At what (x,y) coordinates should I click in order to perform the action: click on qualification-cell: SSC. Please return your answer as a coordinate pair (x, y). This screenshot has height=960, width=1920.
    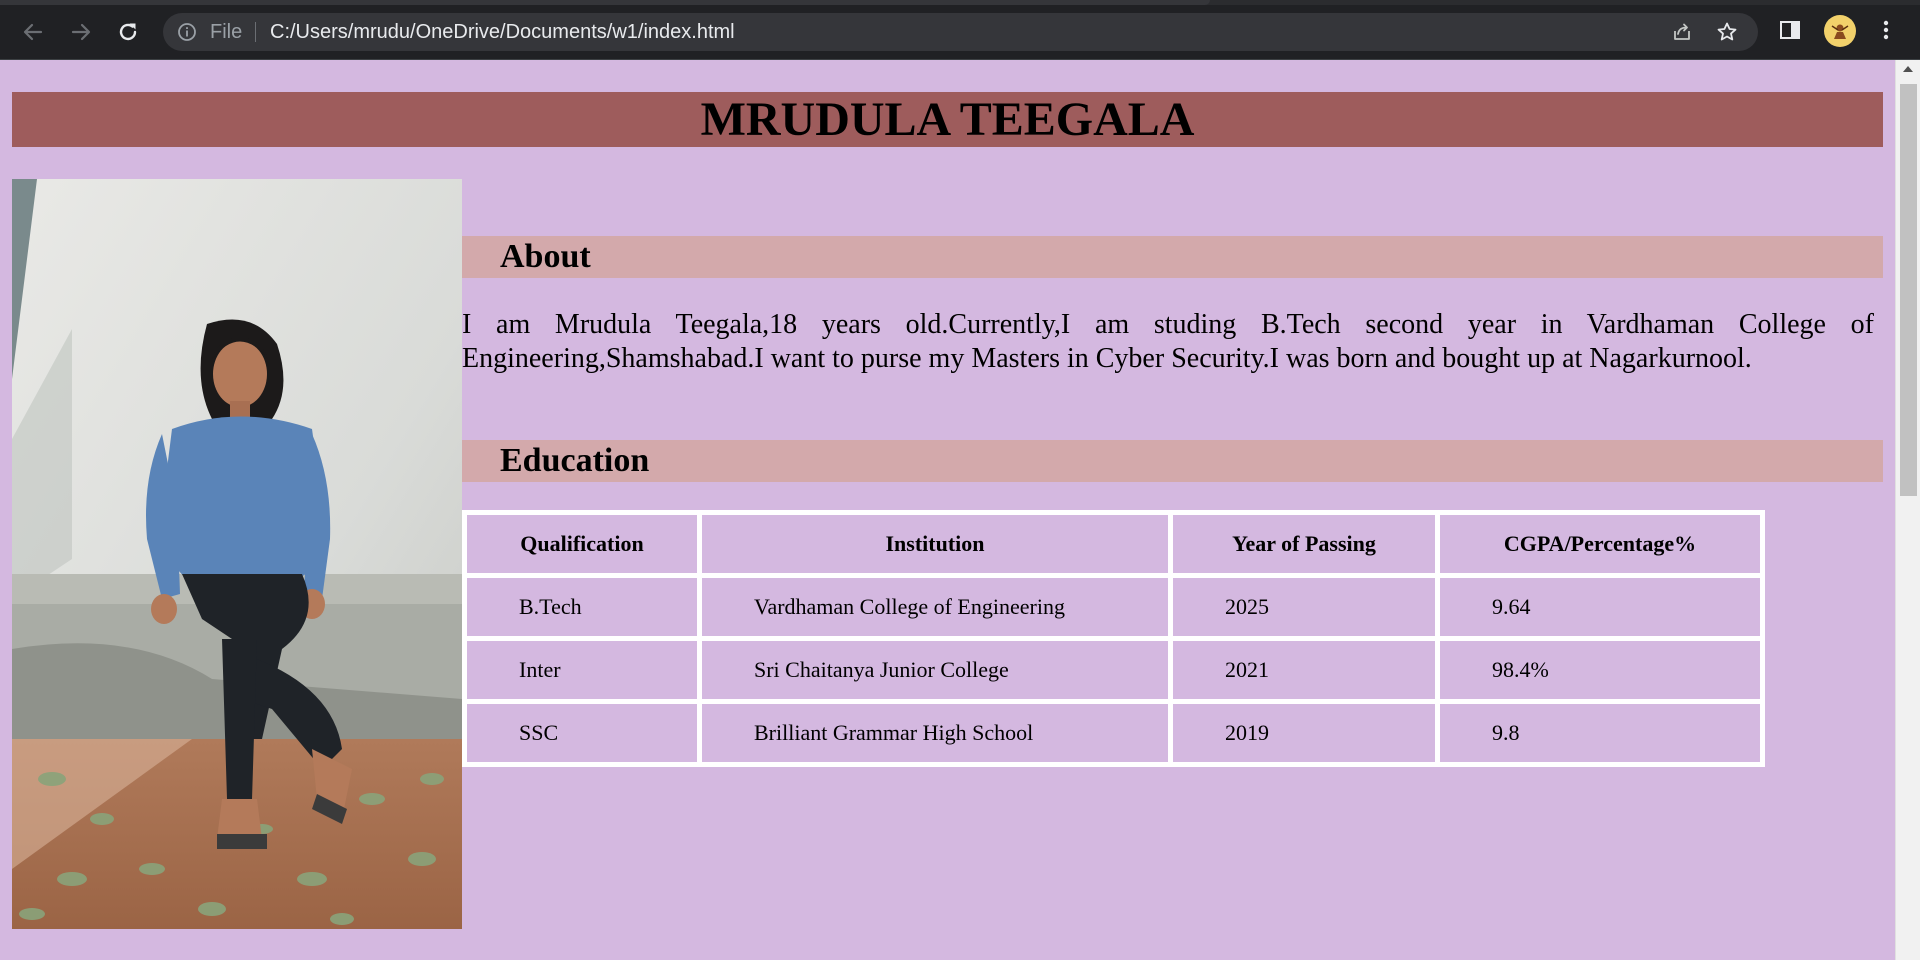
    Looking at the image, I should click on (582, 733).